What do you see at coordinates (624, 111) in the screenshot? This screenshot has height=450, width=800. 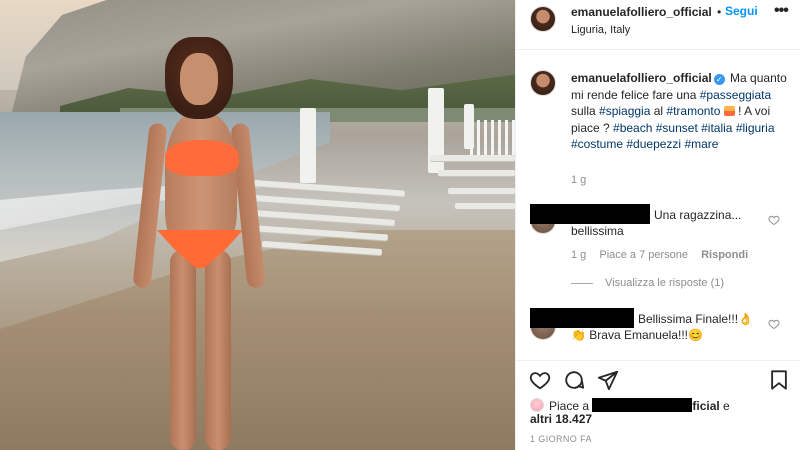 I see `hashtag-spiaggia: #spiaggia` at bounding box center [624, 111].